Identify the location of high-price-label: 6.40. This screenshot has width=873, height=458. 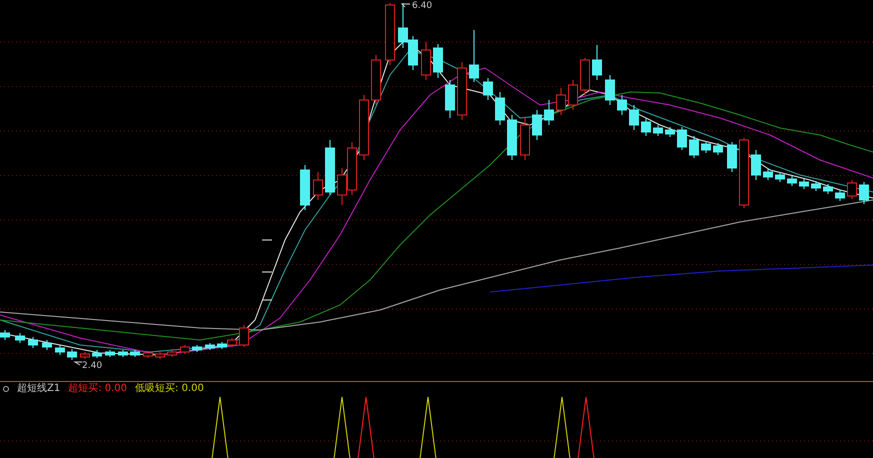
(422, 6).